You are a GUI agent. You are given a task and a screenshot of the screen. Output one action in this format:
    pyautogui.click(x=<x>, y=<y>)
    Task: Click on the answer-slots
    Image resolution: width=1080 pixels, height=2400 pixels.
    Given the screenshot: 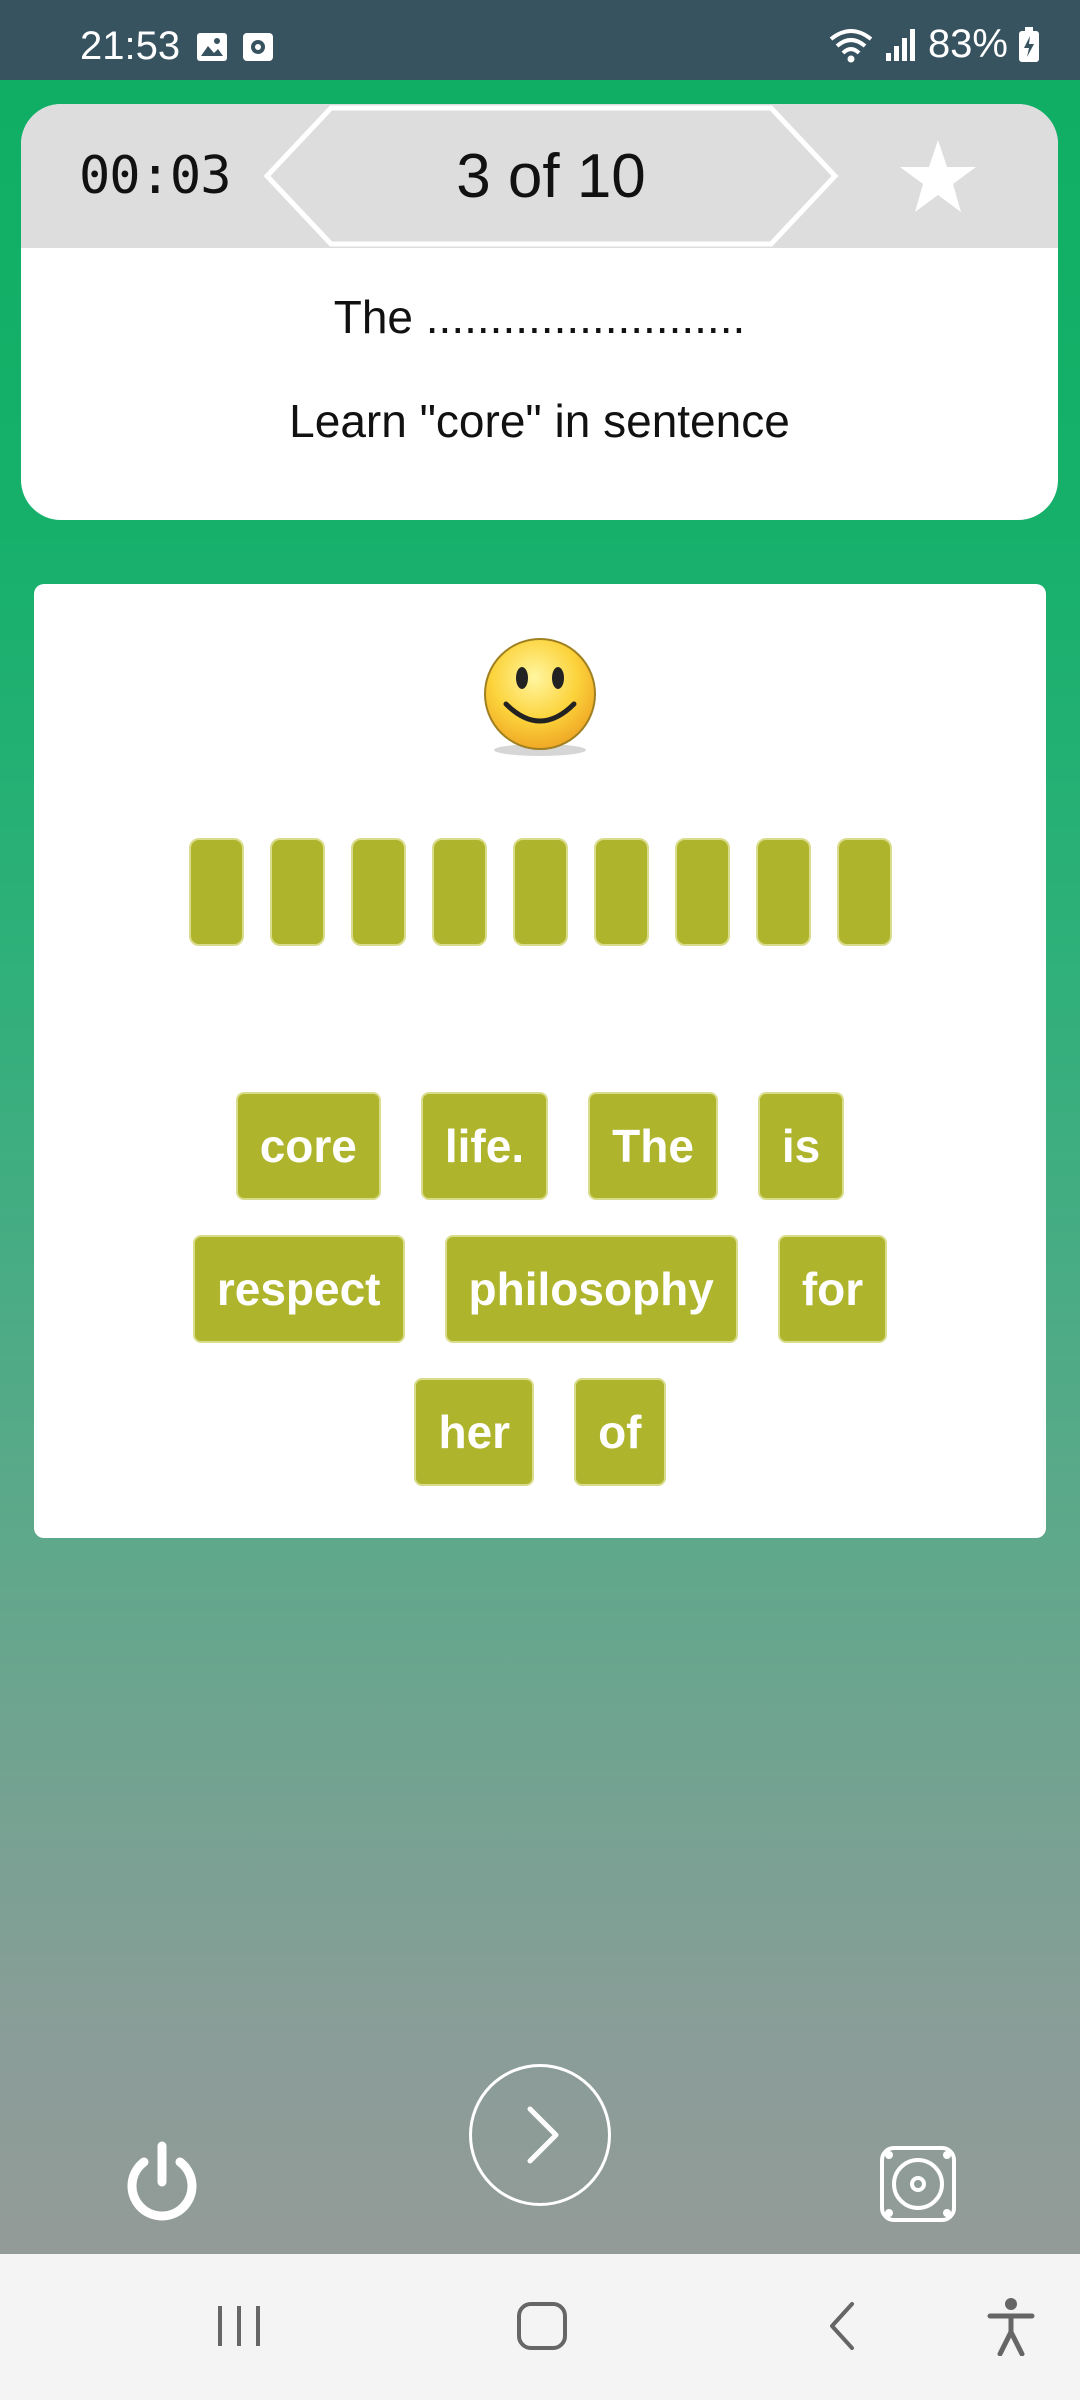 What is the action you would take?
    pyautogui.click(x=540, y=892)
    